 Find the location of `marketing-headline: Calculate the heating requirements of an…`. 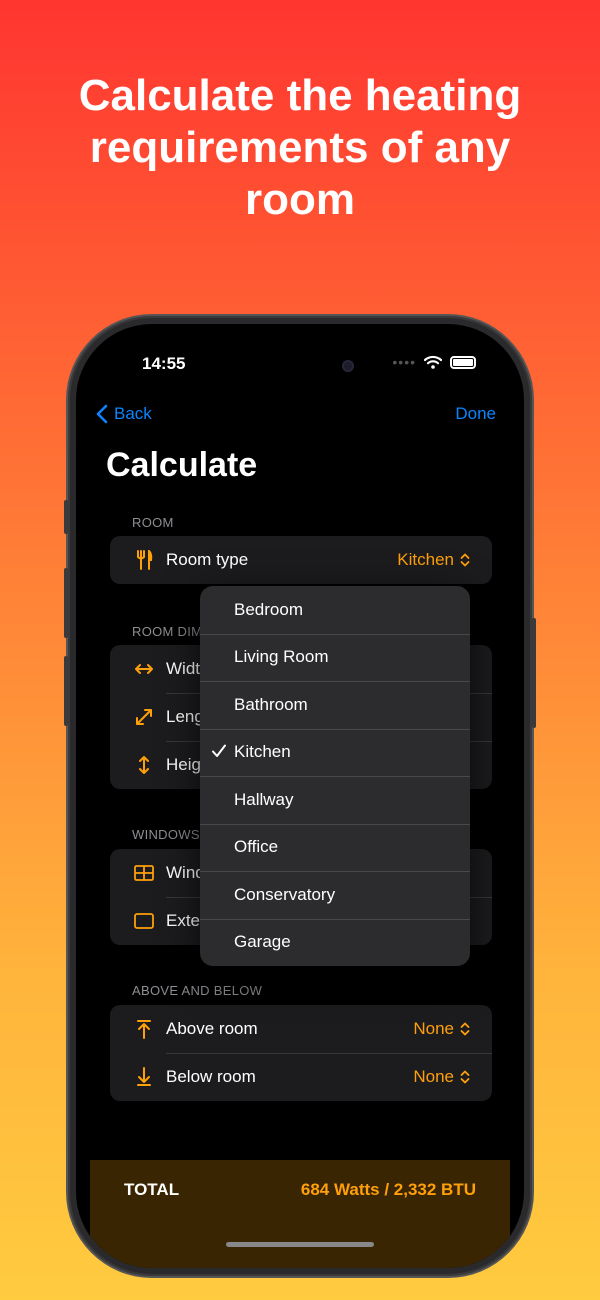

marketing-headline: Calculate the heating requirements of an… is located at coordinates (300, 147).